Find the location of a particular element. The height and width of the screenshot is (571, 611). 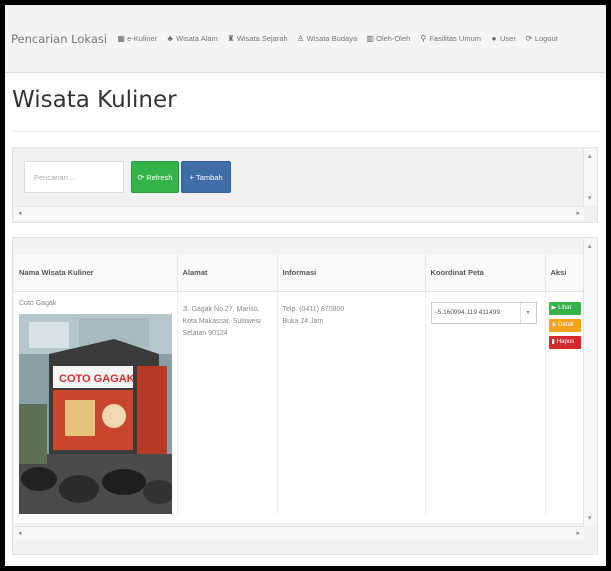

kuliner-name: Coto Gagak is located at coordinates (38, 303).